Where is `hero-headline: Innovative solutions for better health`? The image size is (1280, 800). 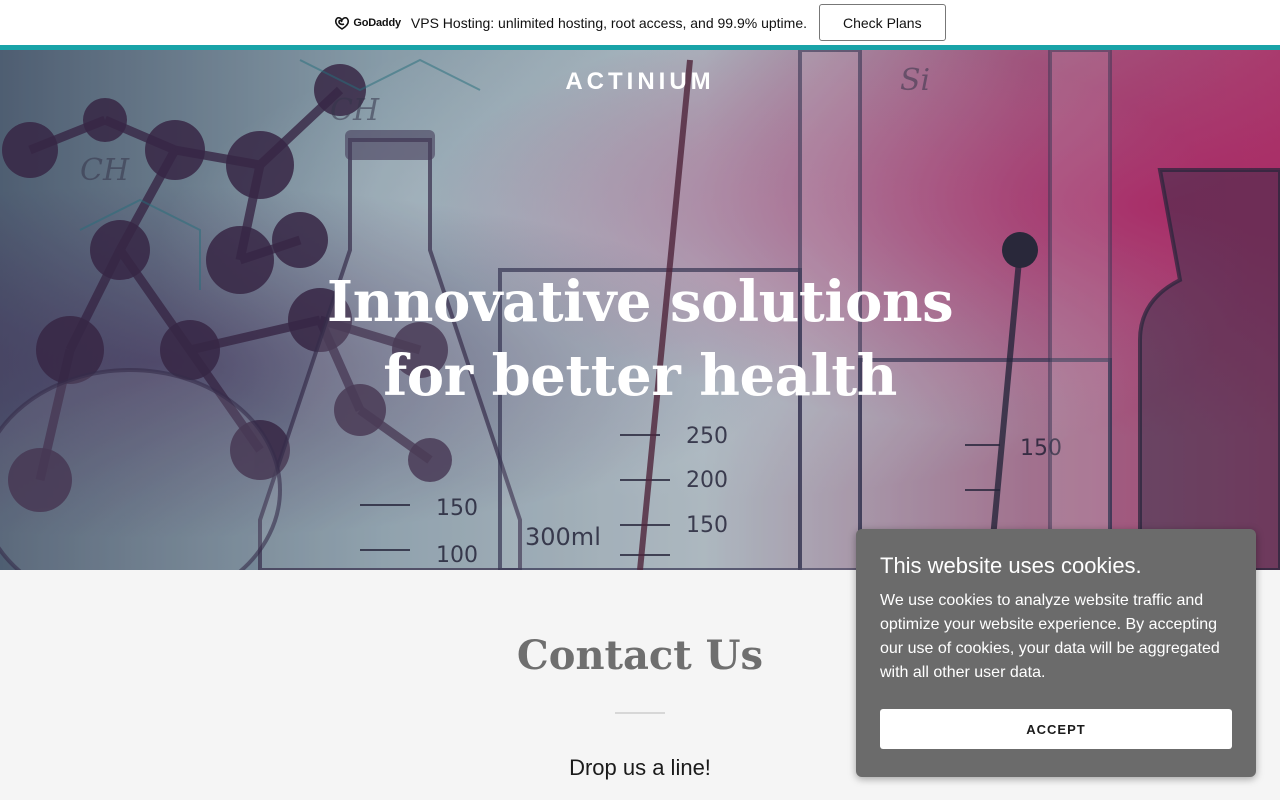 hero-headline: Innovative solutions for better health is located at coordinates (640, 339).